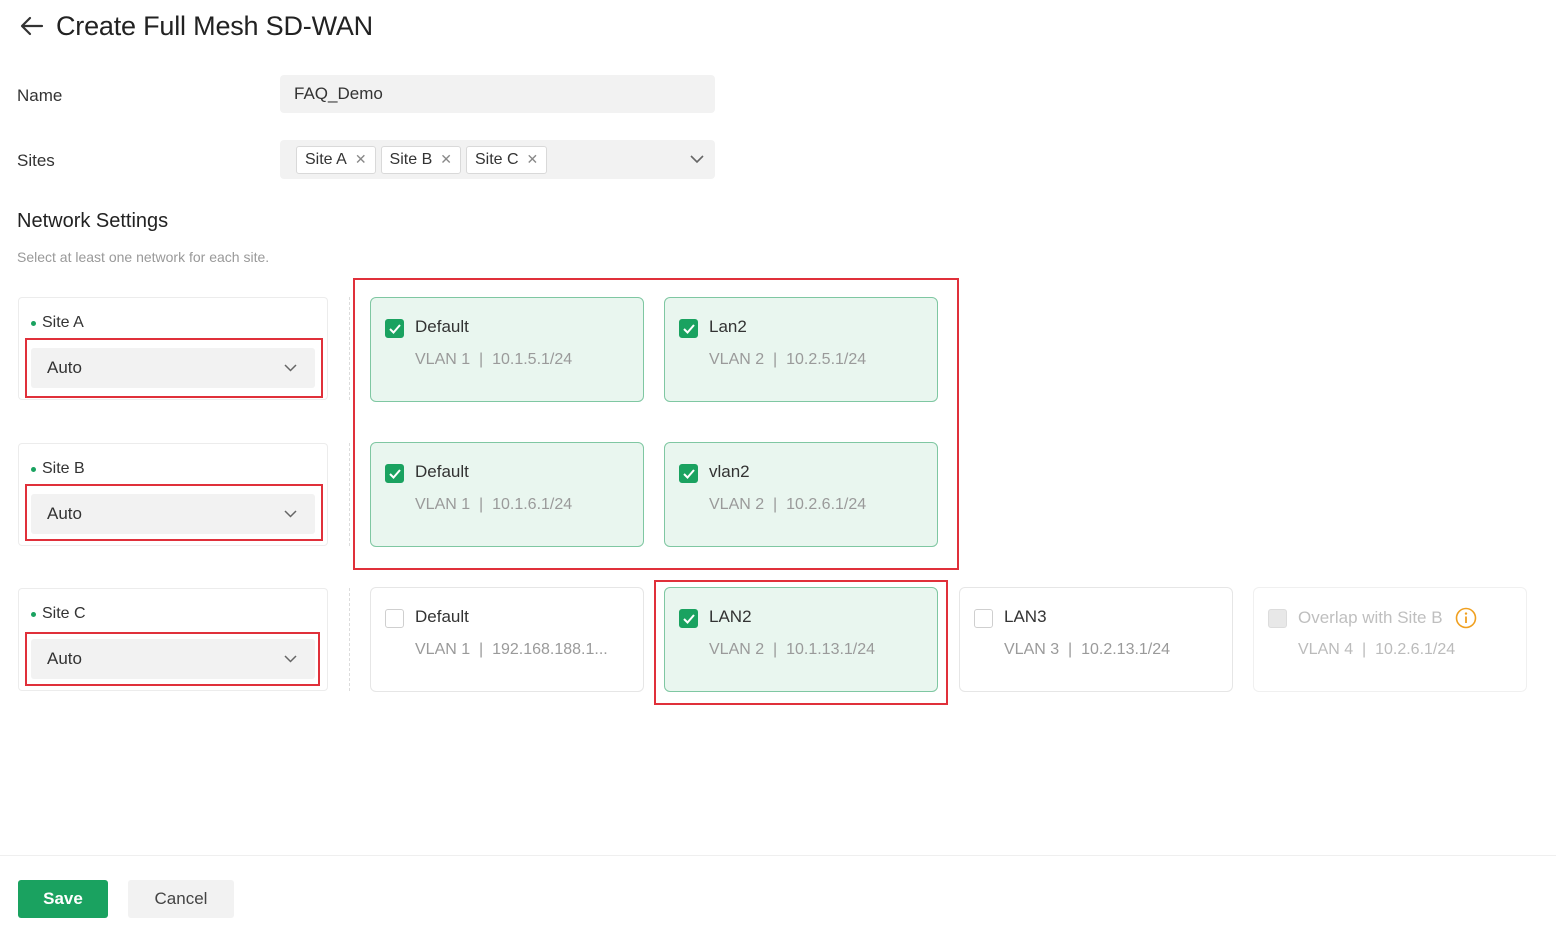  I want to click on network-card: vlan2 VLAN 2 | 10.2.6.1/24, so click(801, 494).